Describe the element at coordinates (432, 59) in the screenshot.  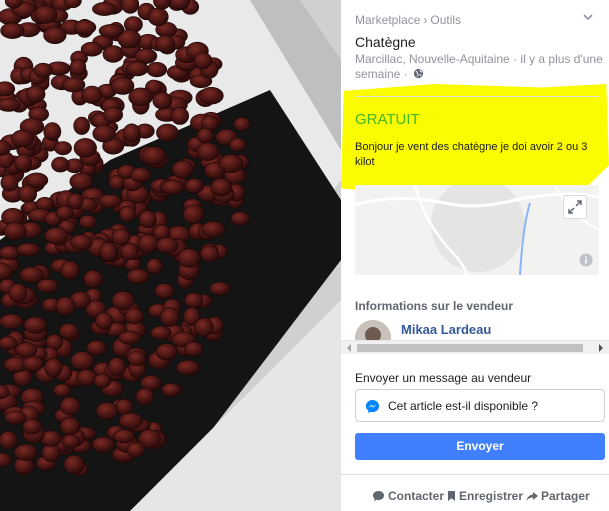
I see `listing-location: Marcillac, Nouvelle-Aquitaine` at that location.